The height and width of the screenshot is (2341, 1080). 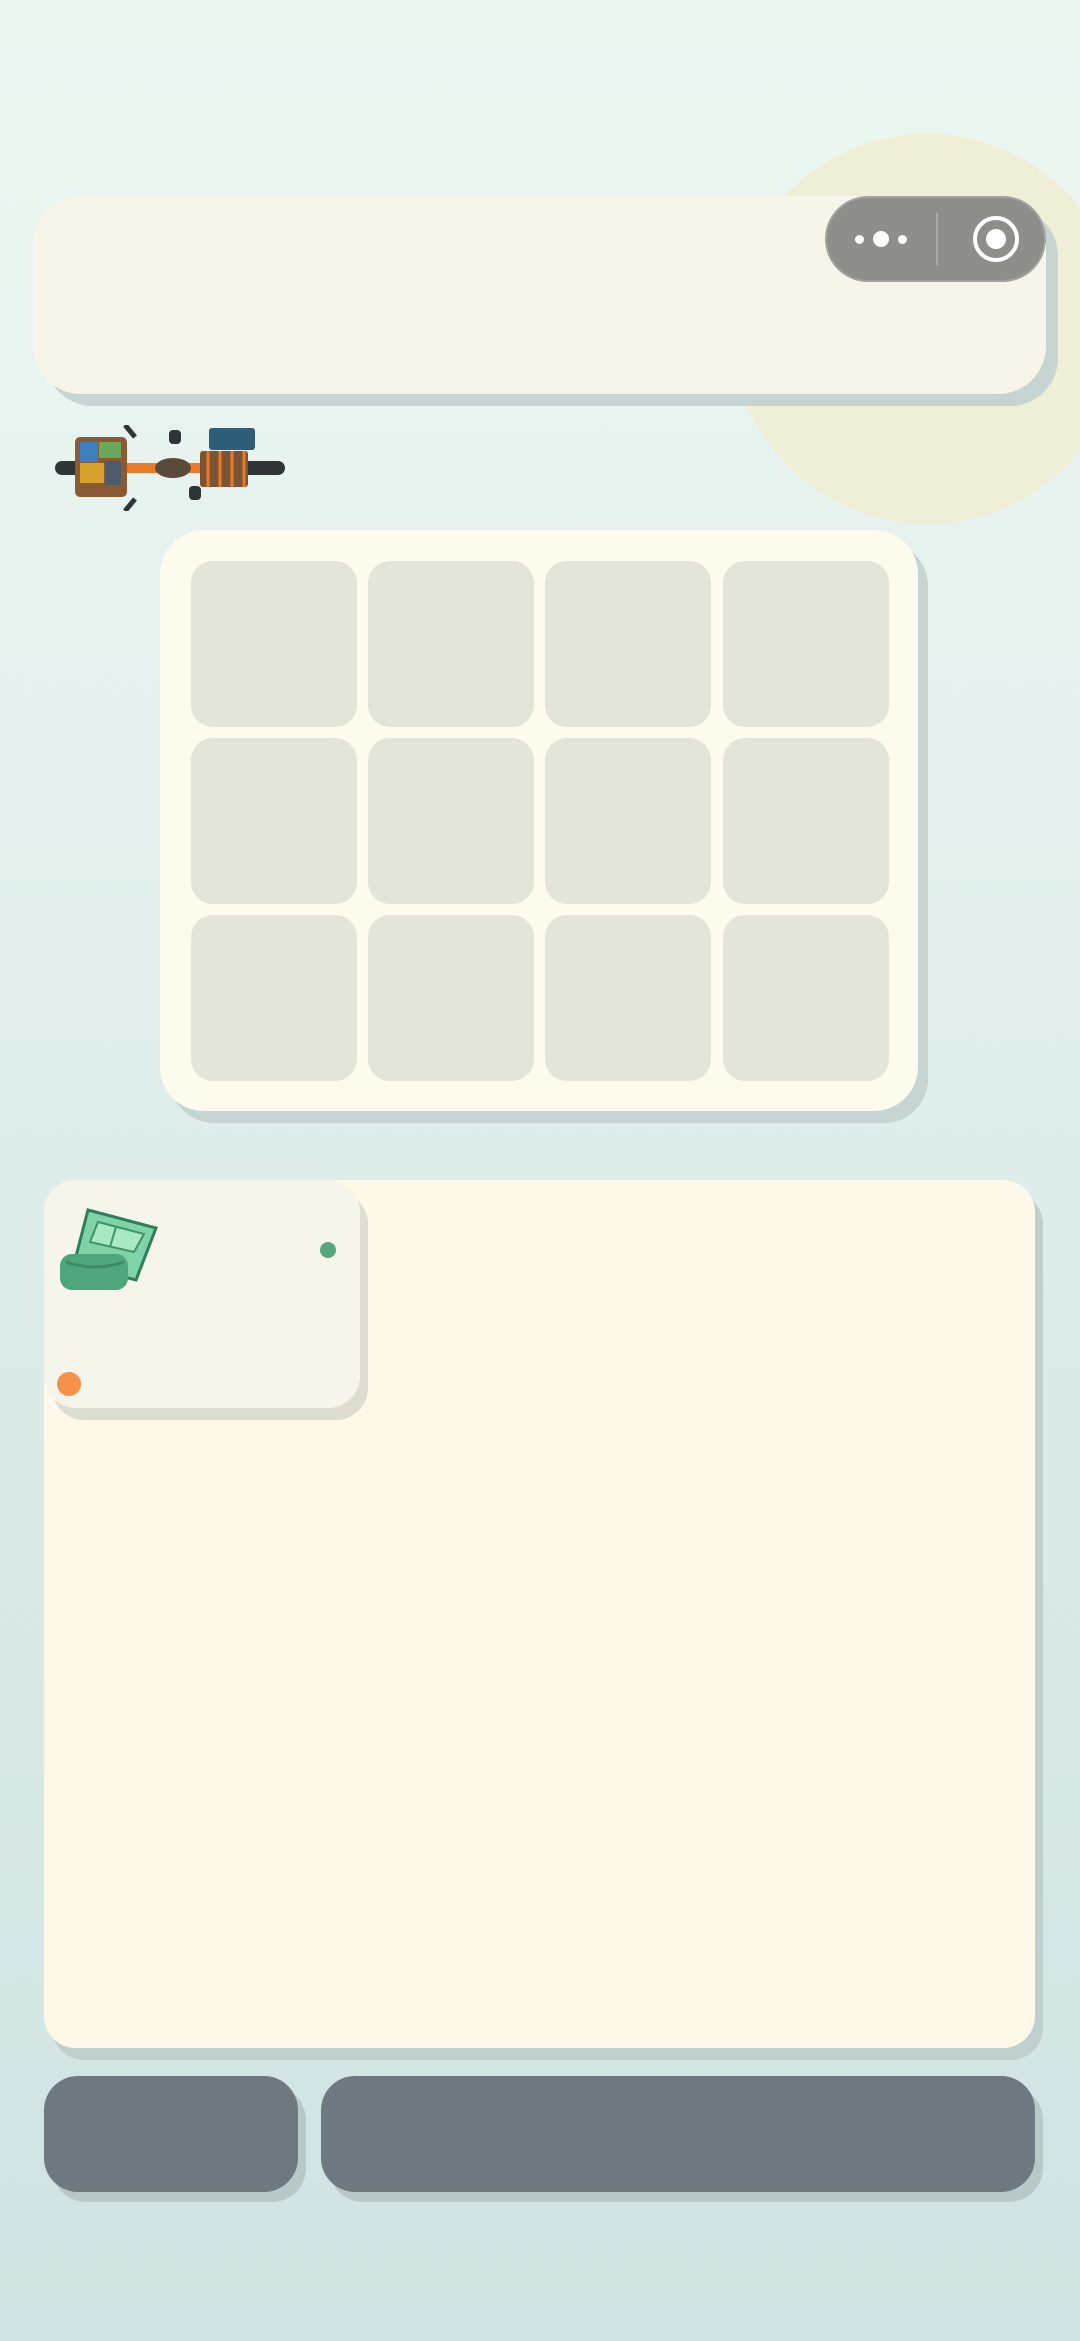 I want to click on right-action-button, so click(x=678, y=2134).